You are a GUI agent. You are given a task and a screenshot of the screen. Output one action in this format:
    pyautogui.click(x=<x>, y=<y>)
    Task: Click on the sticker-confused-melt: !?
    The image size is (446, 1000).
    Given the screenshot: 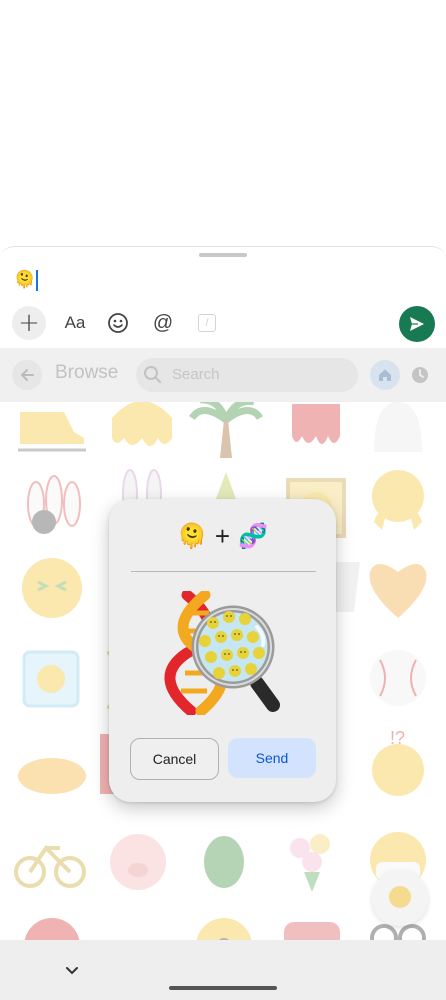 What is the action you would take?
    pyautogui.click(x=398, y=766)
    